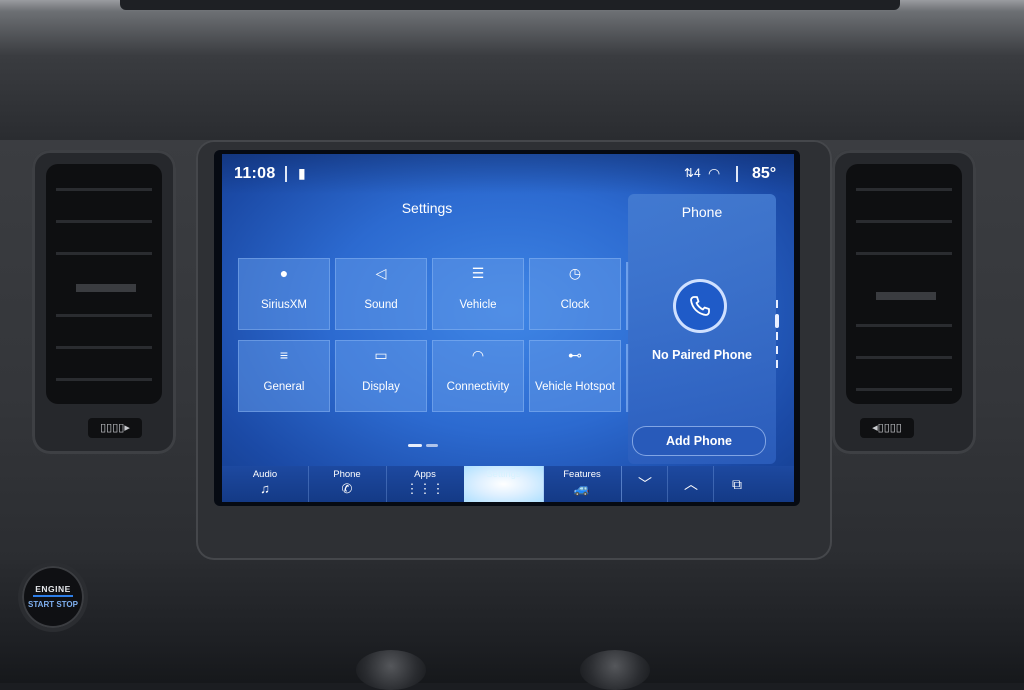 The width and height of the screenshot is (1024, 690). What do you see at coordinates (575, 305) in the screenshot?
I see `tile-label: Clock` at bounding box center [575, 305].